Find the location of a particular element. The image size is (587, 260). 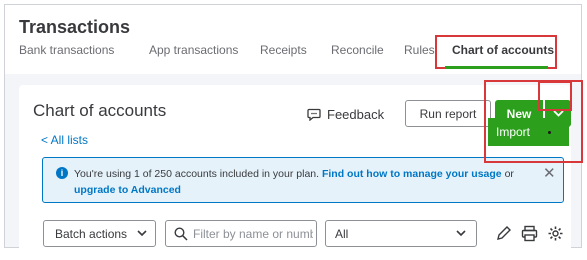

tab-receipts: Receipts is located at coordinates (283, 50).